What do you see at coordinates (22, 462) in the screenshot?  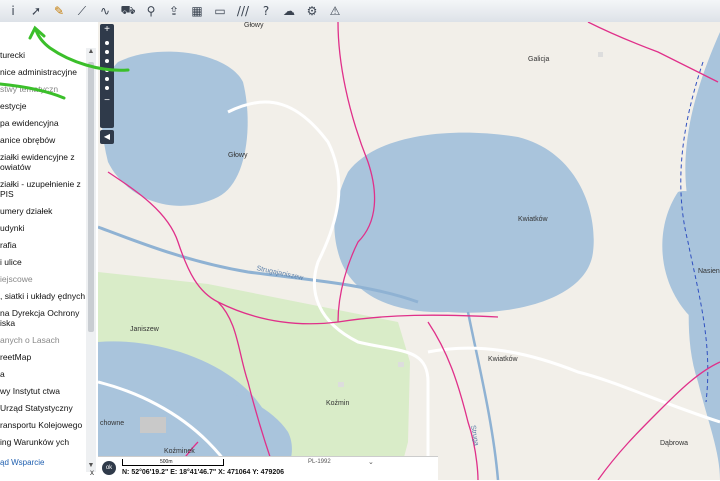 I see `footer-links: ąd Wsparcie` at bounding box center [22, 462].